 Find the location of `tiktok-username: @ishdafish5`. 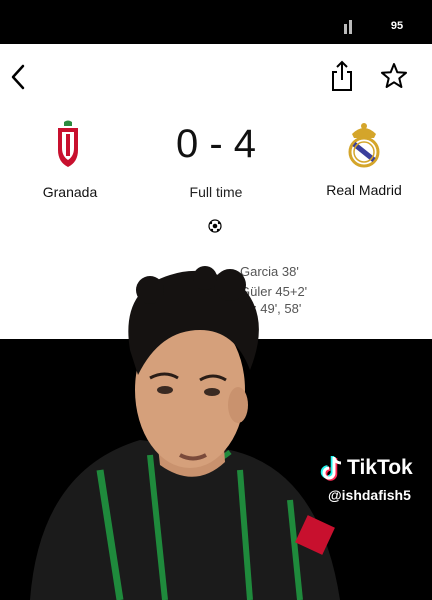

tiktok-username: @ishdafish5 is located at coordinates (369, 495).